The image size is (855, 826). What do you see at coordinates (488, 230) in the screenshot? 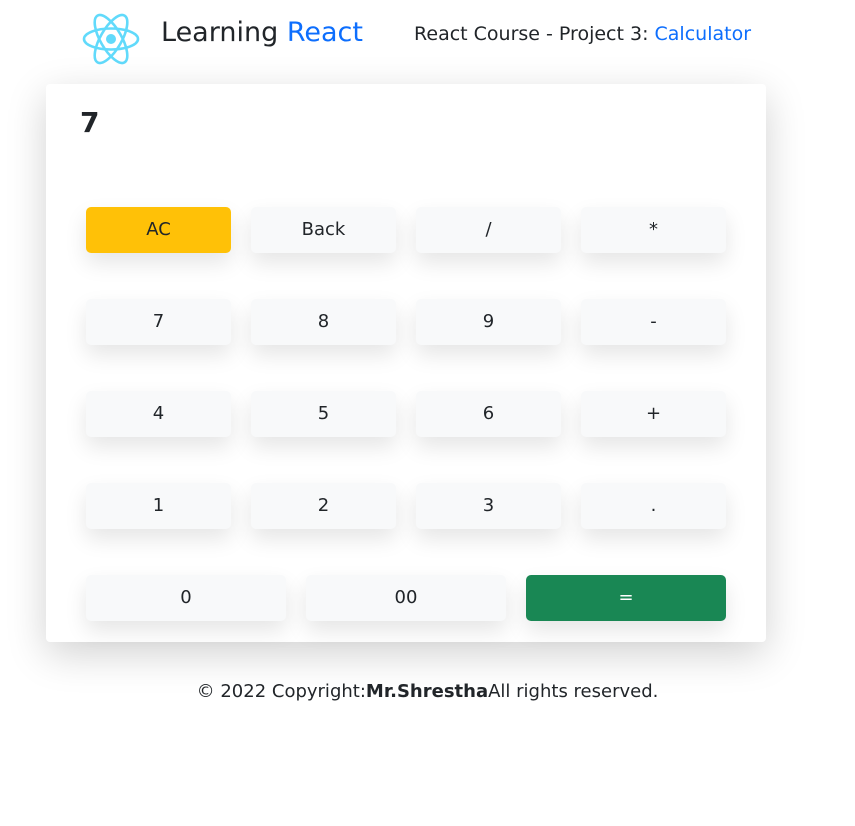
I see `divide-button: /` at bounding box center [488, 230].